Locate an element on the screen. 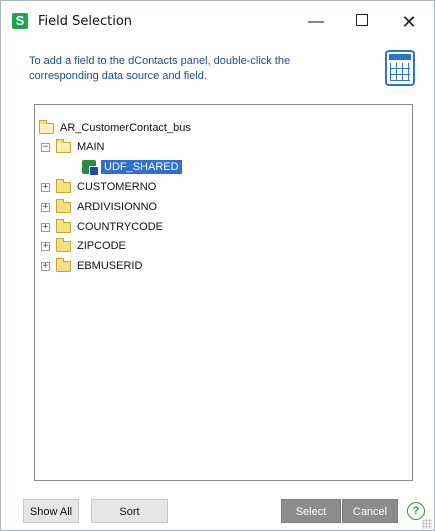  window-title: Field Selection is located at coordinates (85, 21).